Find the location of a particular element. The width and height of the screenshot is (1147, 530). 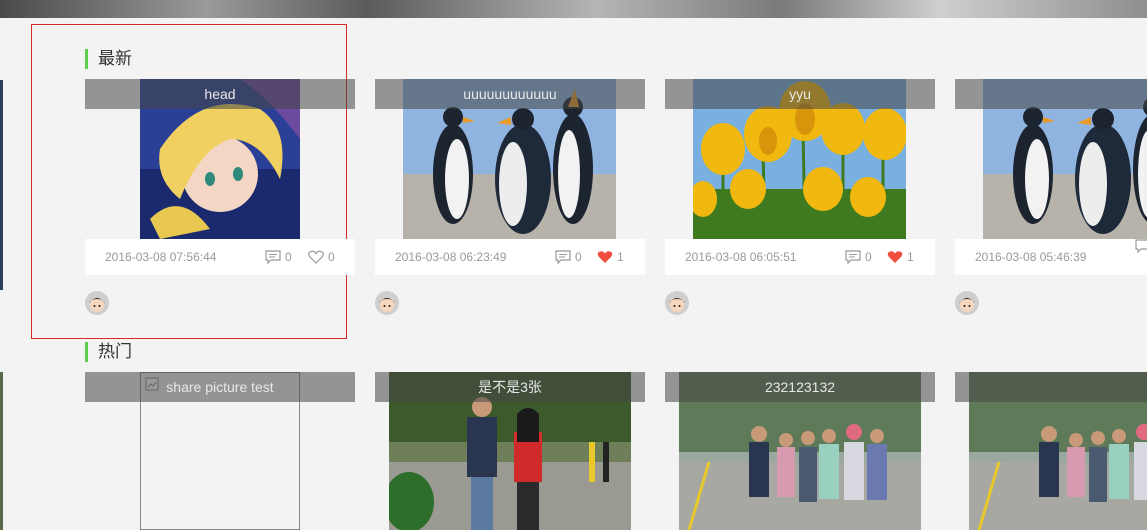

card-title: yyu is located at coordinates (800, 94).